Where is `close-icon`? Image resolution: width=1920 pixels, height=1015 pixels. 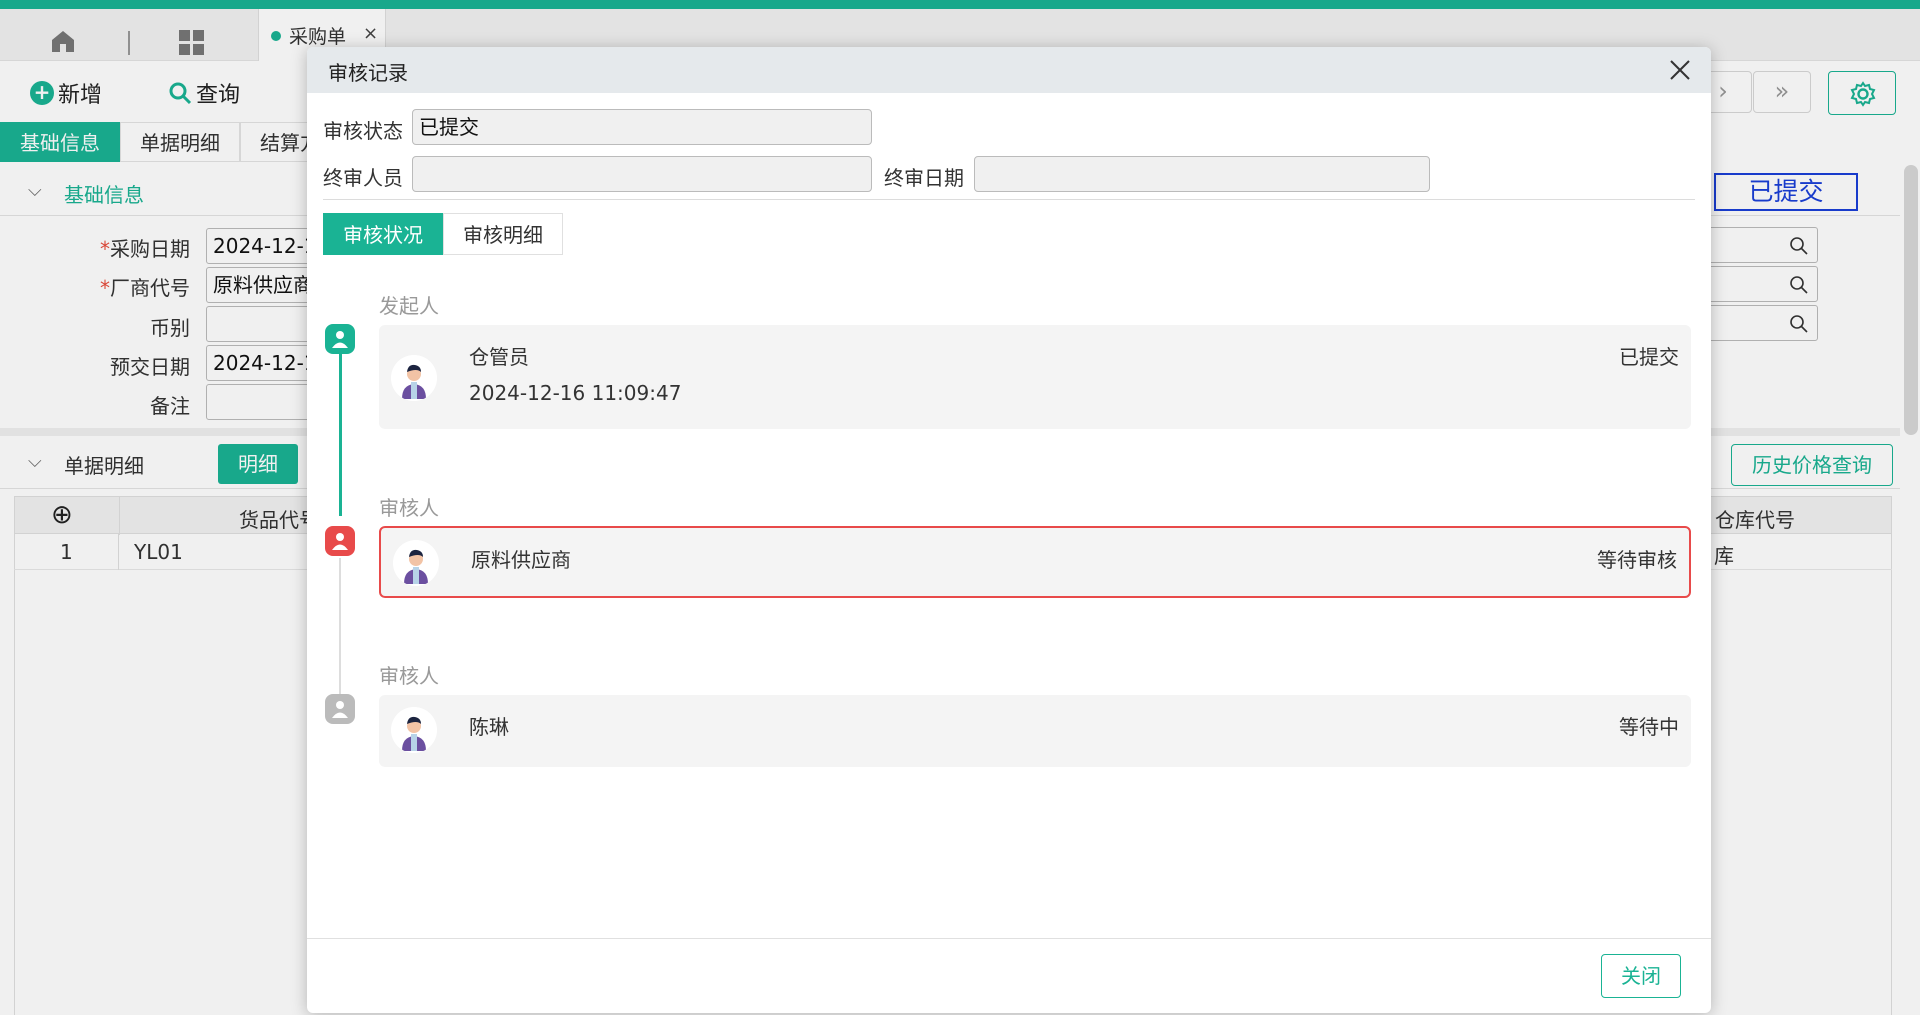
close-icon is located at coordinates (1680, 70).